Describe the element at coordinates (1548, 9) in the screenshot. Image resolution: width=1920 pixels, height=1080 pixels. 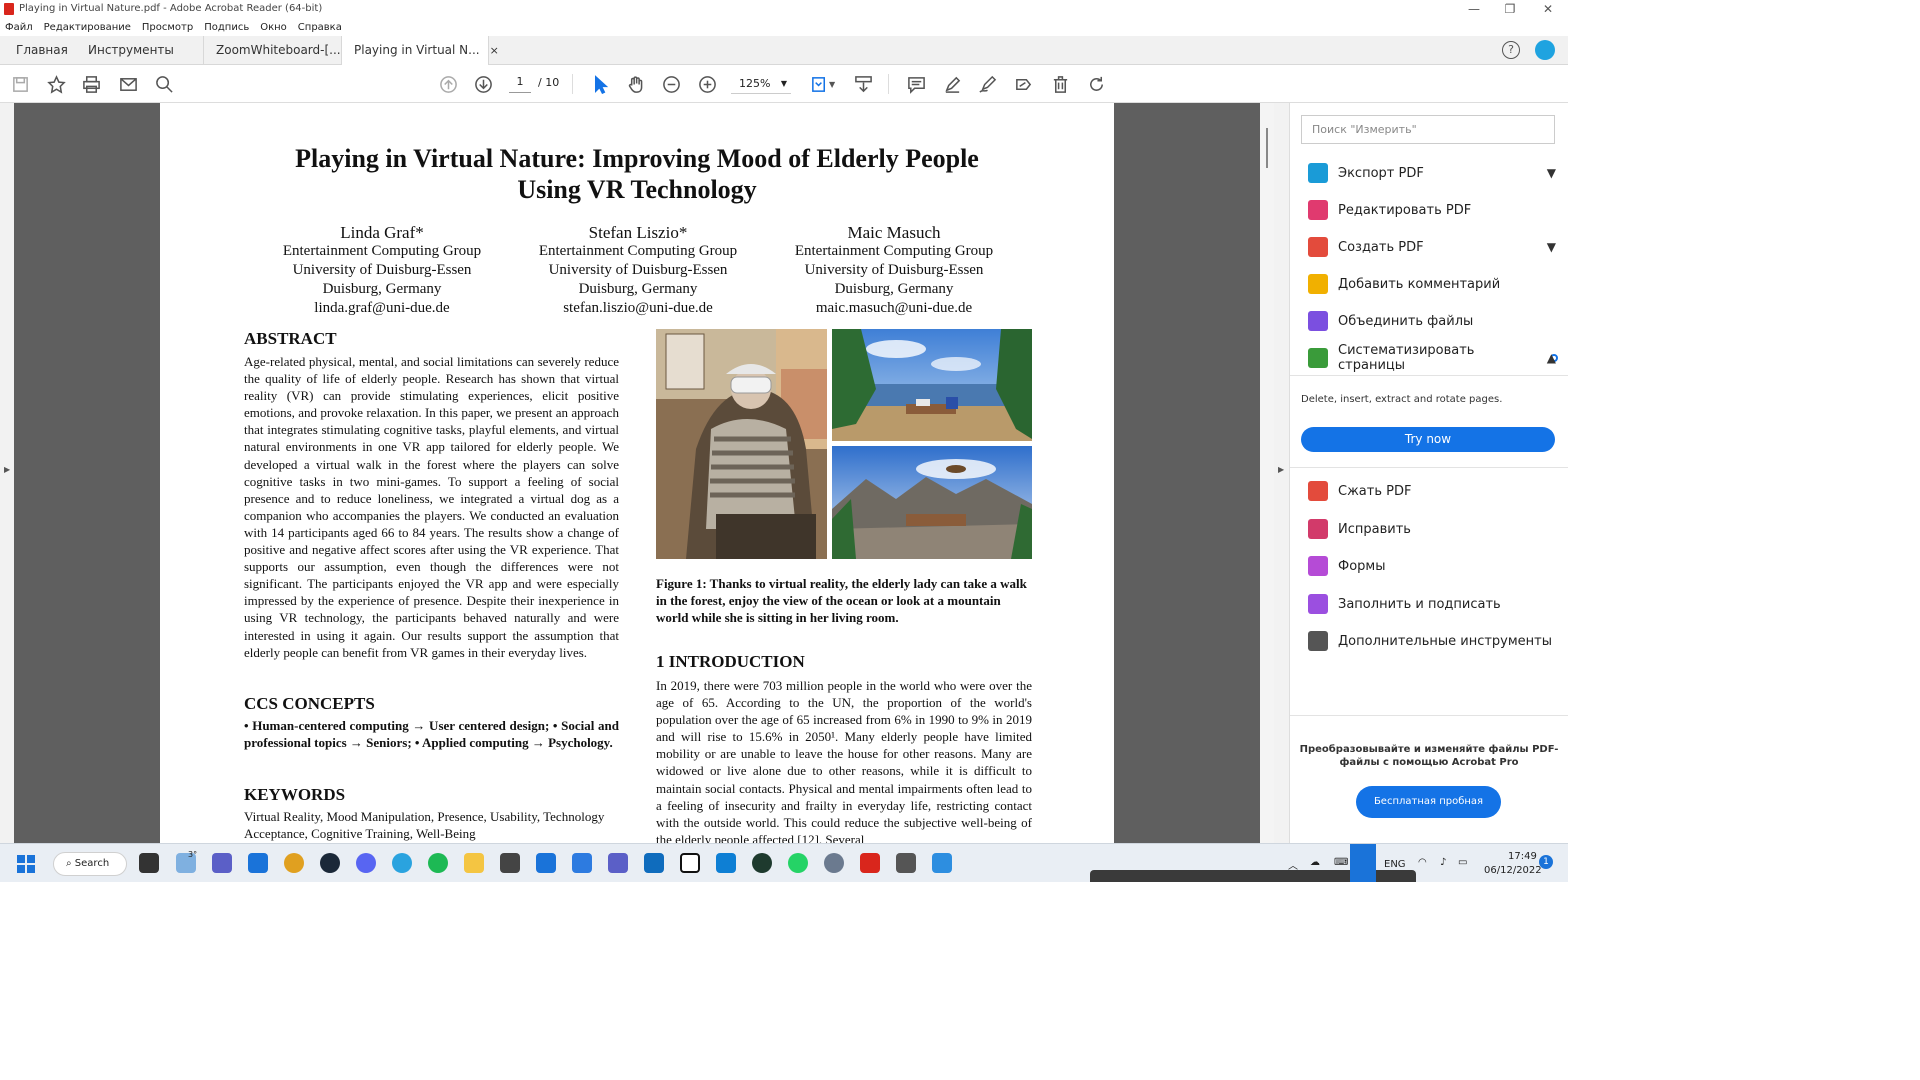
I see `close-window-button: ✕` at that location.